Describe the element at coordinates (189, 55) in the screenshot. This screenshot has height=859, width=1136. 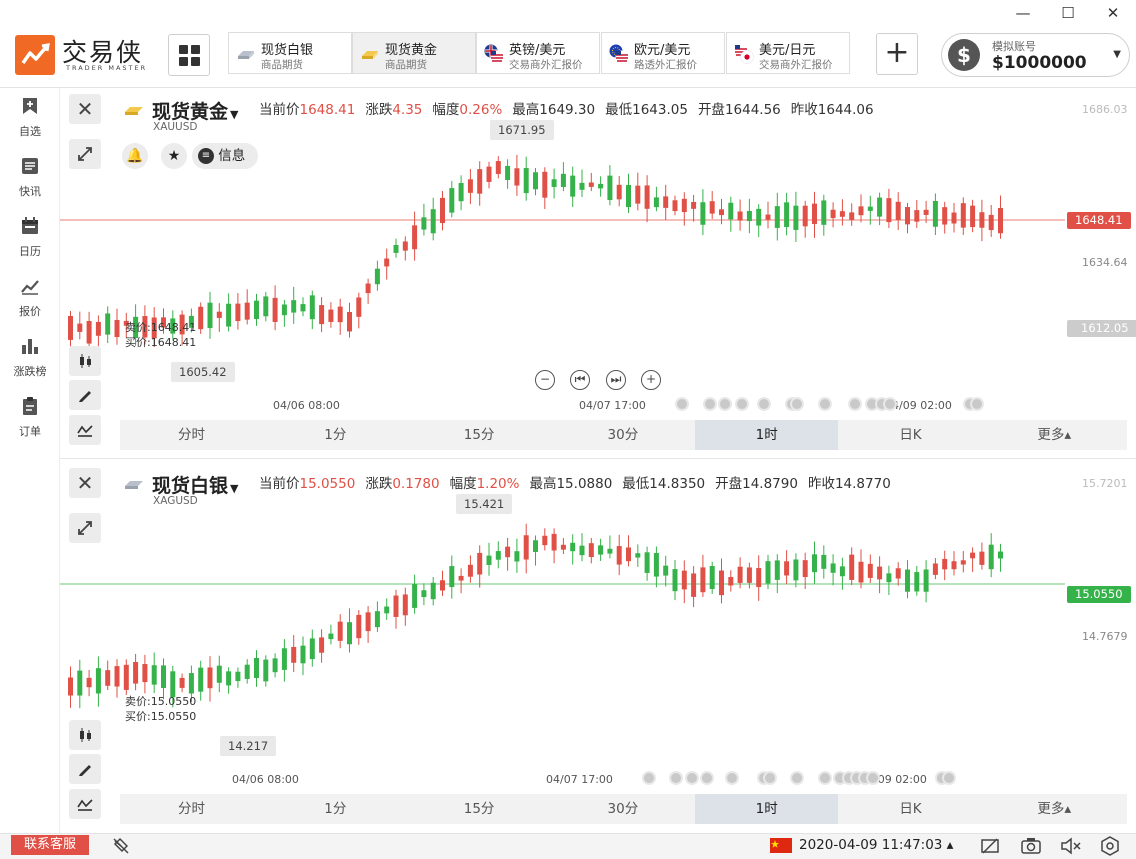
I see `layout-grid-button` at that location.